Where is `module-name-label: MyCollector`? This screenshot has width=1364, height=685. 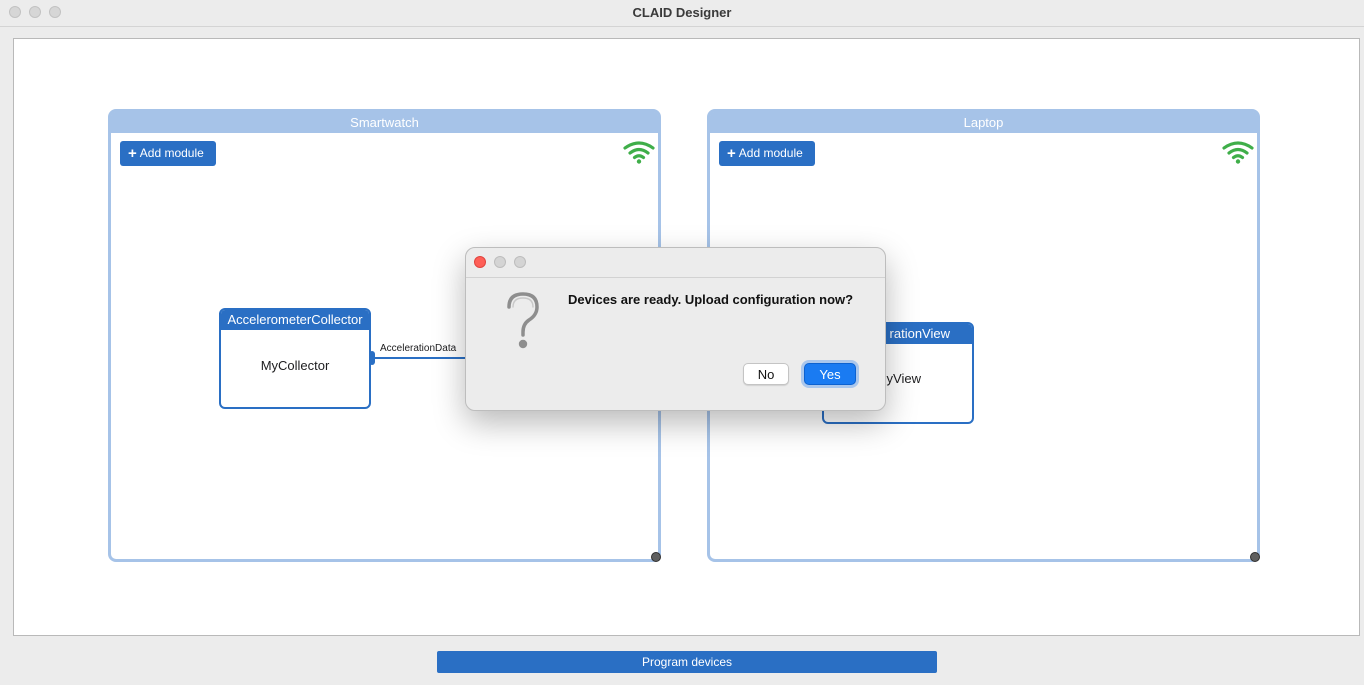 module-name-label: MyCollector is located at coordinates (295, 365).